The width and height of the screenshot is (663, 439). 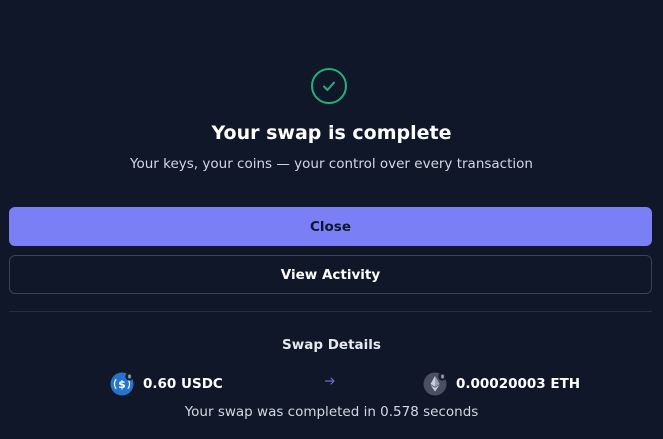 I want to click on divider, so click(x=330, y=311).